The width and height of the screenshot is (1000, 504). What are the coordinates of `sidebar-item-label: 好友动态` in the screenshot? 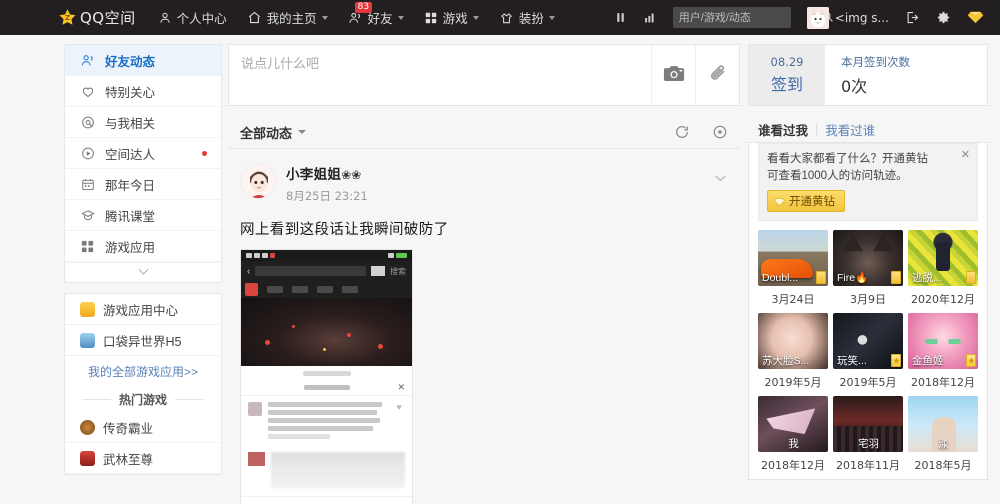 It's located at (130, 61).